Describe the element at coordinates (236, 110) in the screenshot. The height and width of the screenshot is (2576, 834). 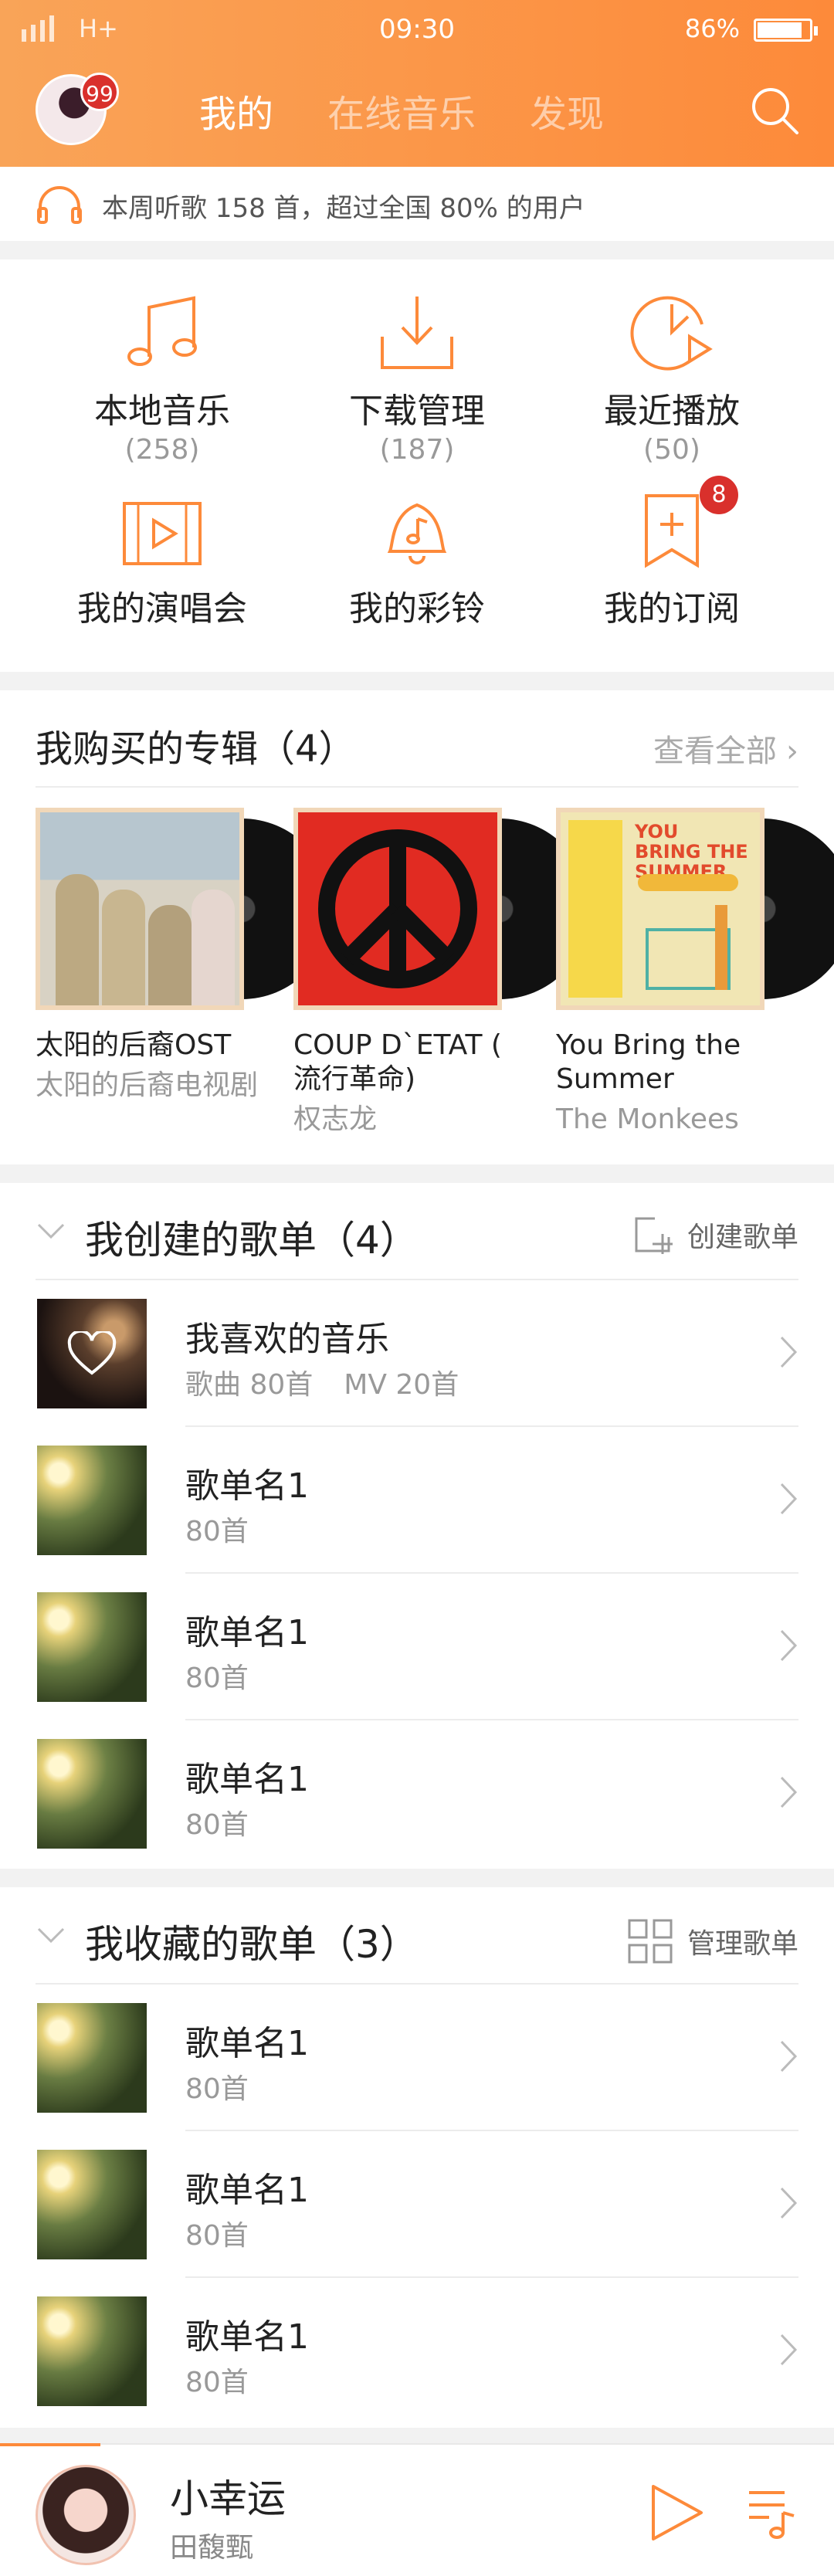
I see `tab-mine: 我的` at that location.